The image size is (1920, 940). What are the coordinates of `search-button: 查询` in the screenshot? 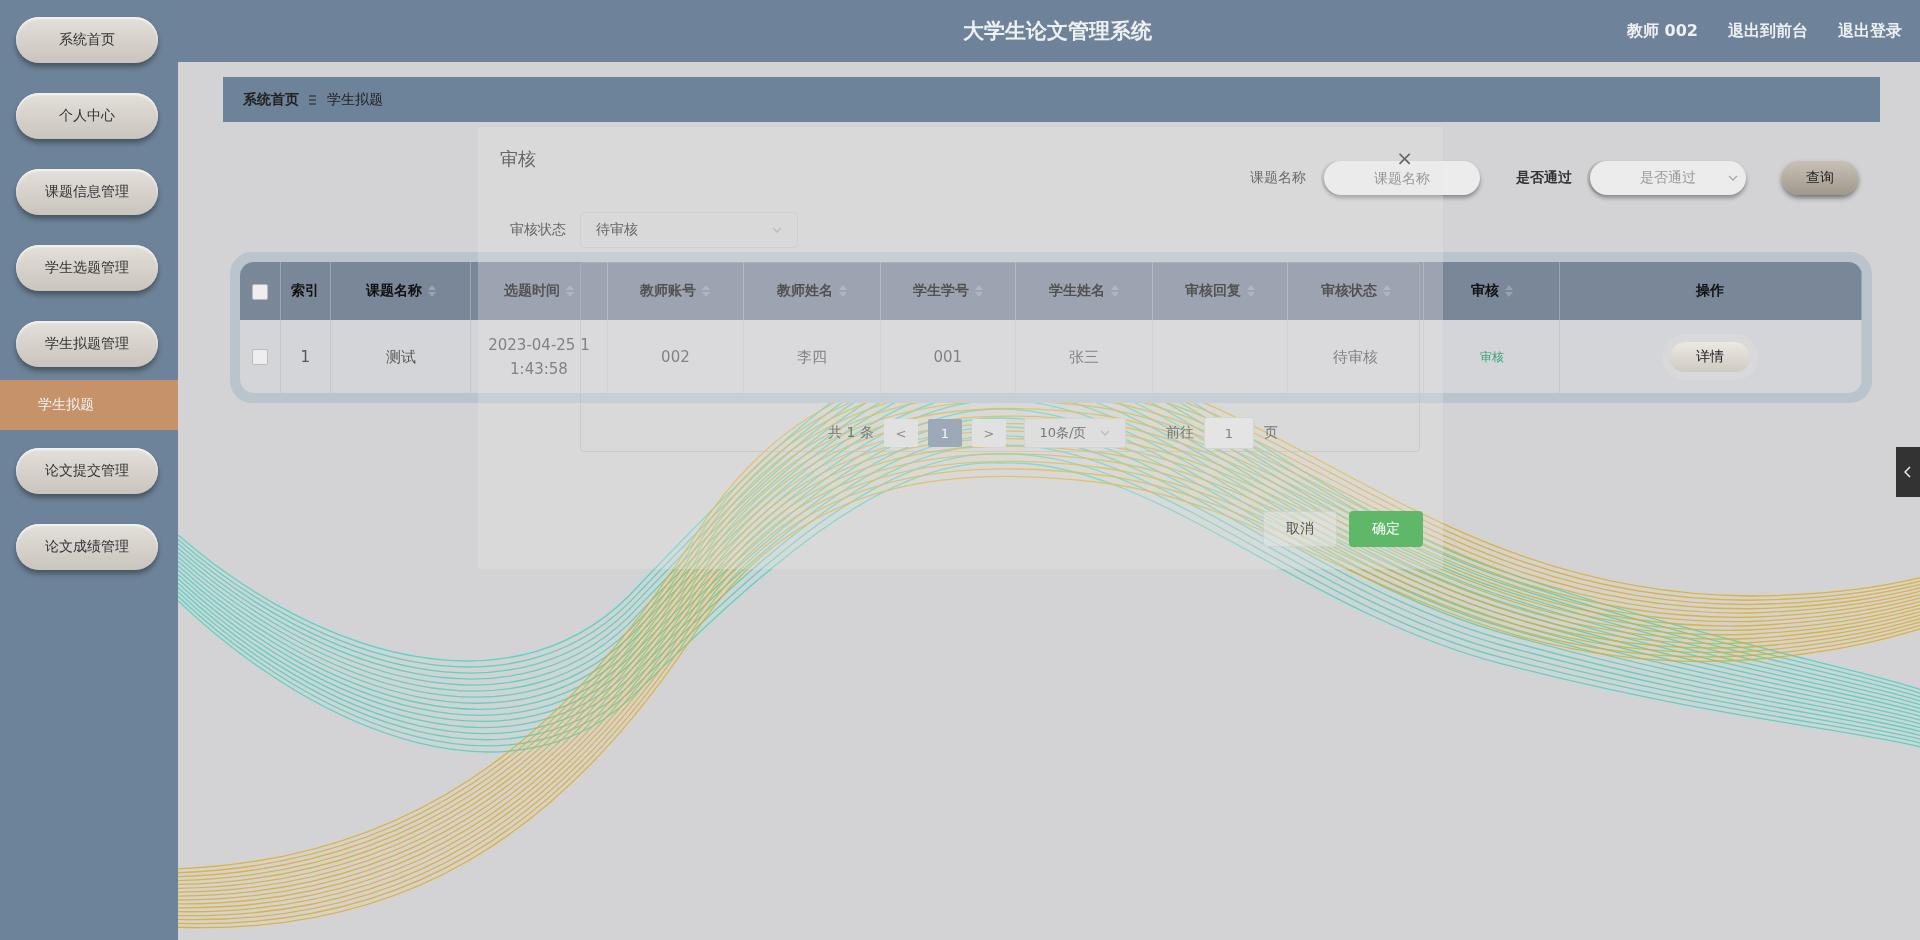 It's located at (1820, 178).